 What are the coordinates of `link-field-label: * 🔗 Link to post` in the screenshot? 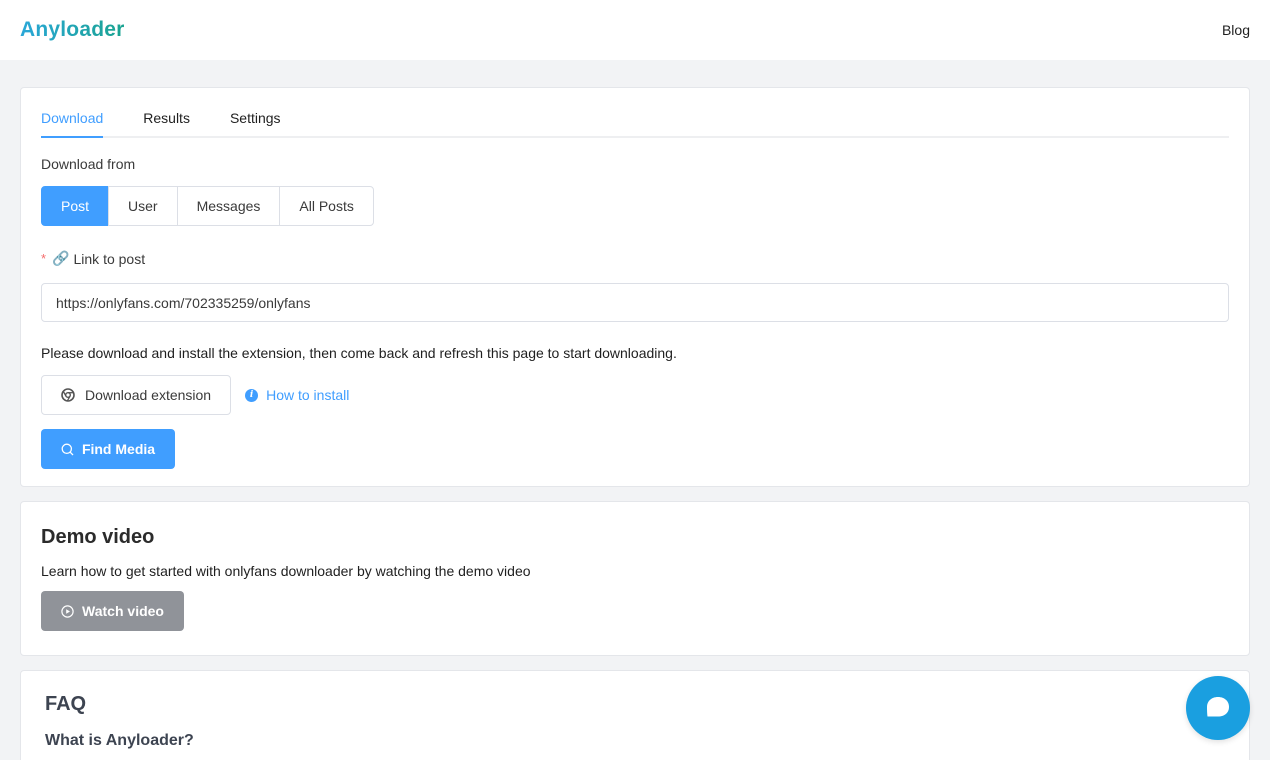 It's located at (635, 258).